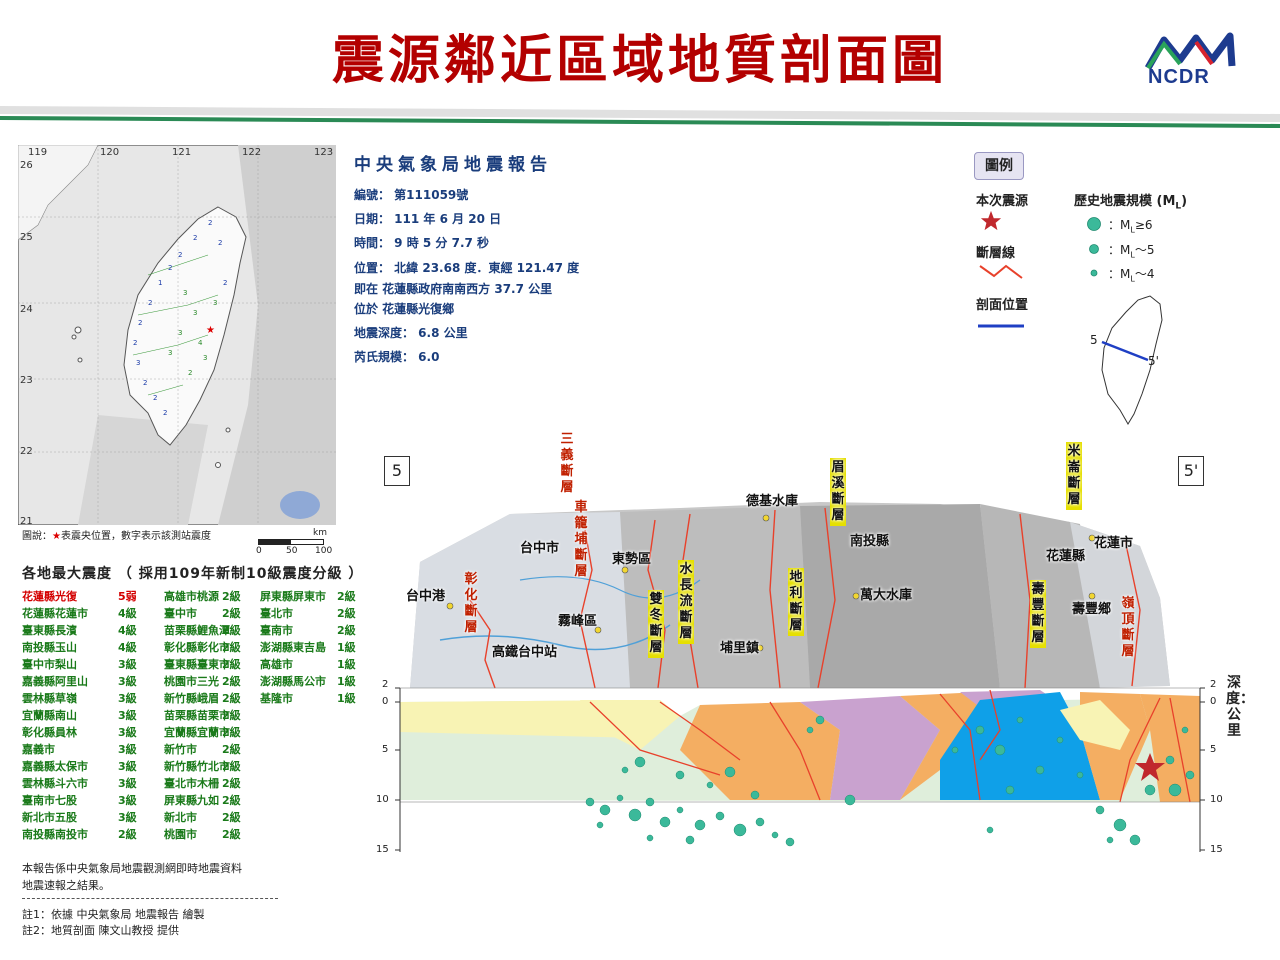 The height and width of the screenshot is (960, 1280). I want to click on legend-profile-label: 剖面位置, so click(1002, 305).